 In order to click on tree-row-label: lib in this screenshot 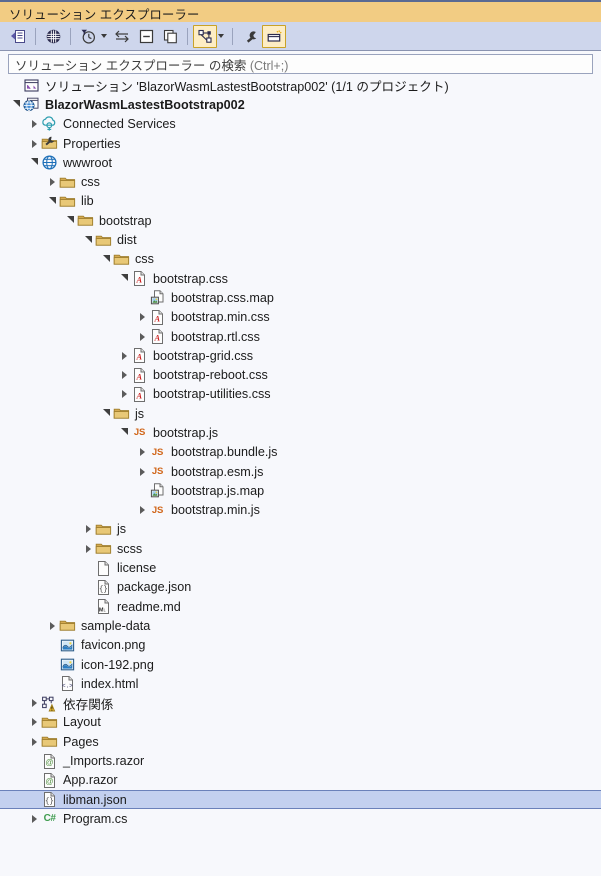, I will do `click(87, 201)`.